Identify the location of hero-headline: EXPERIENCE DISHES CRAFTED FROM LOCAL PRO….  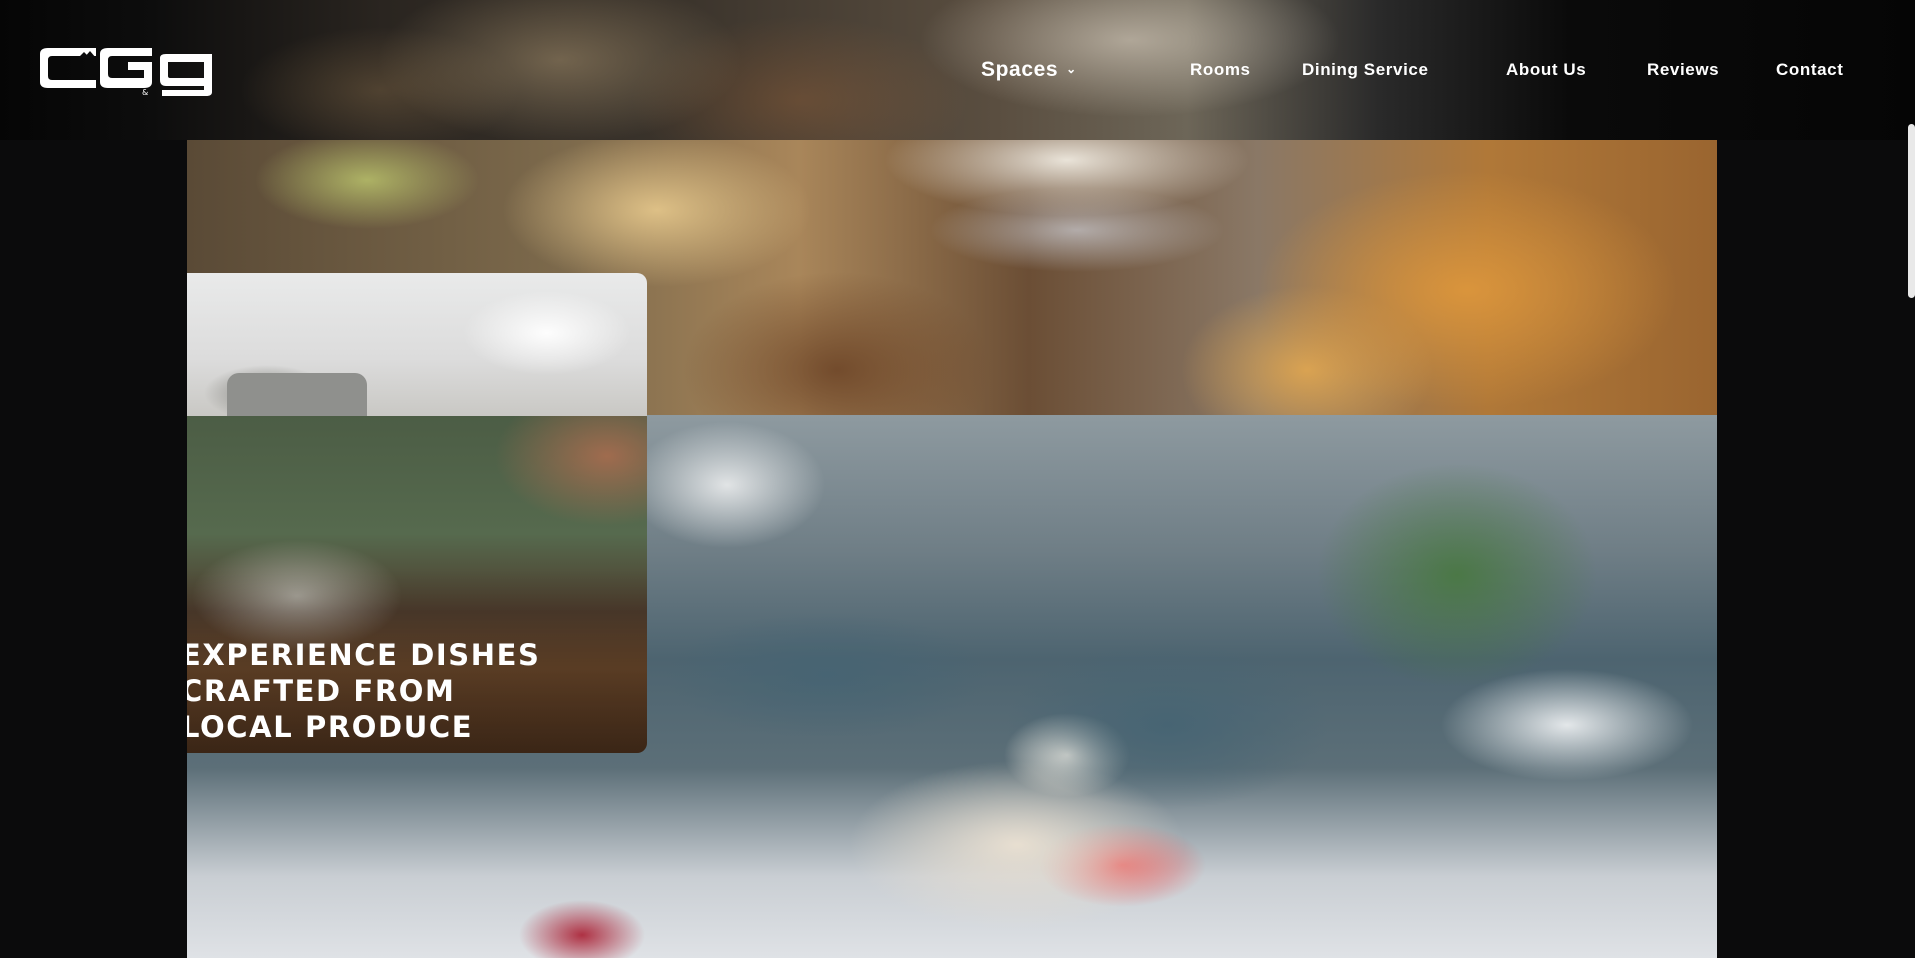
(417, 691).